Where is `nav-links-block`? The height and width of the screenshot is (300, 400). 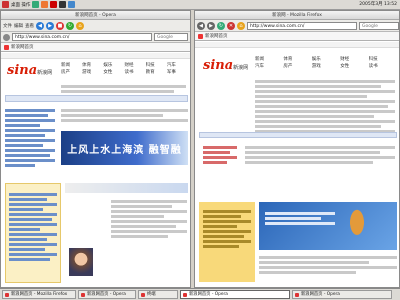
nav-links-block is located at coordinates (325, 106).